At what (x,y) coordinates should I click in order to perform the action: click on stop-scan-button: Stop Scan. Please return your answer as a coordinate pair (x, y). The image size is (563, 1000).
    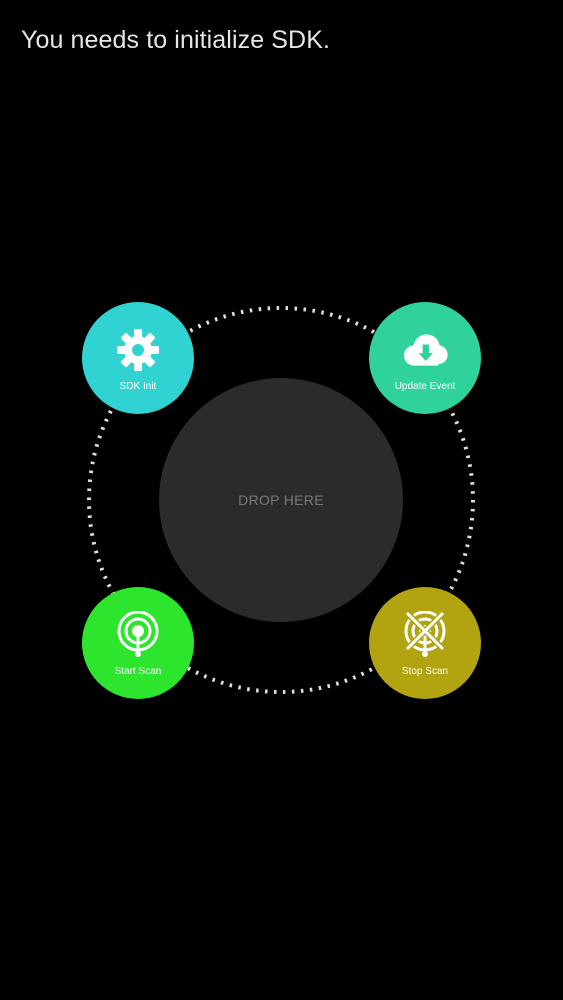
    Looking at the image, I should click on (425, 643).